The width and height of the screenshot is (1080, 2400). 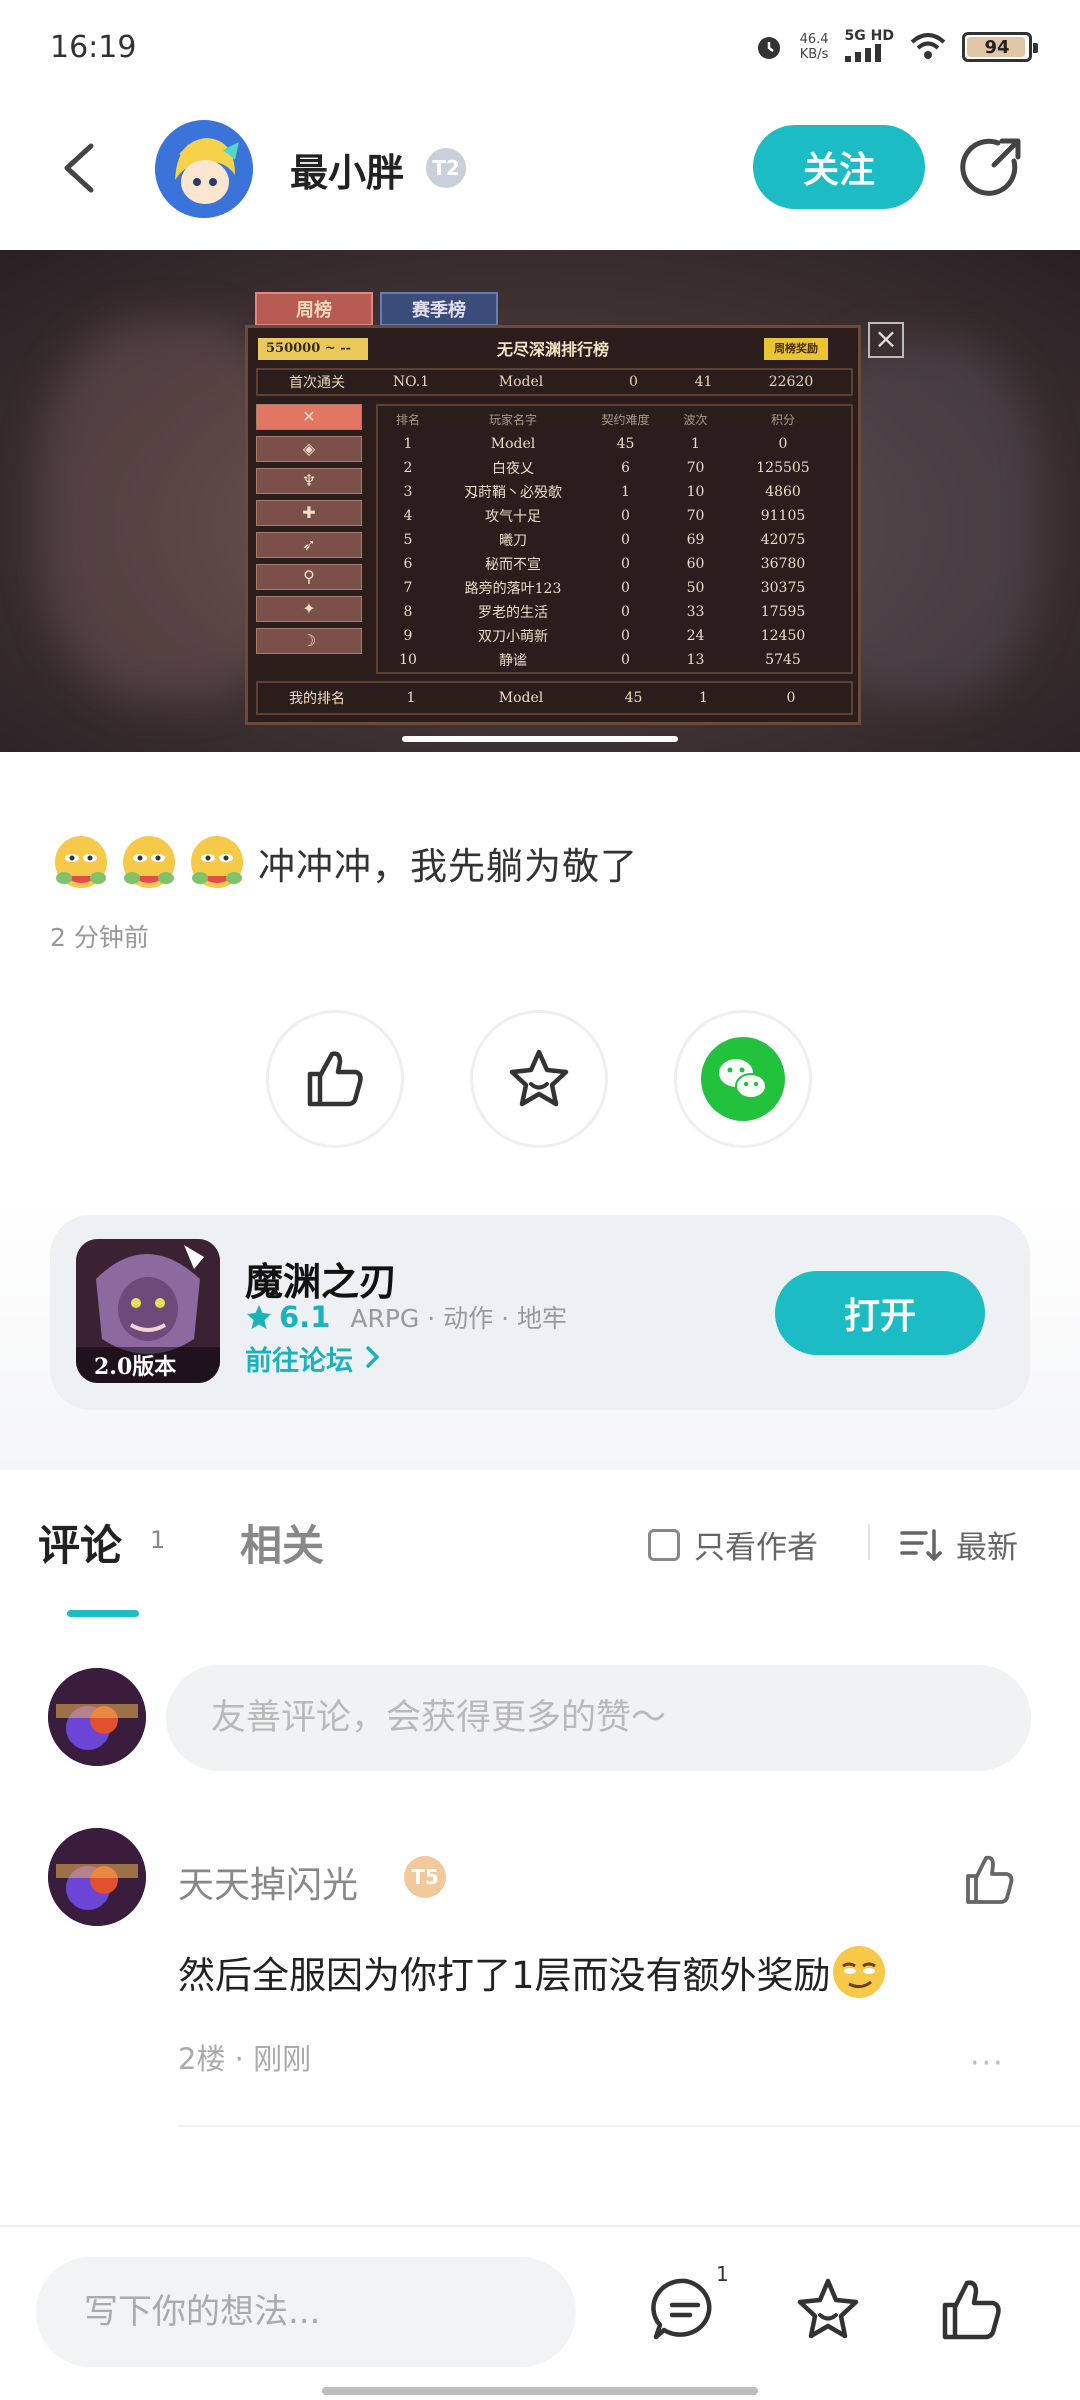 I want to click on author-avatar, so click(x=204, y=169).